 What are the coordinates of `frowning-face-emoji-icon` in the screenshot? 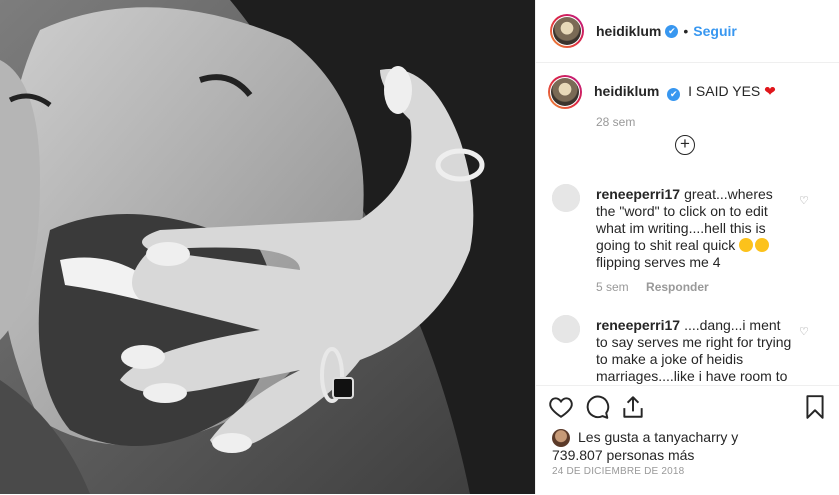 It's located at (762, 245).